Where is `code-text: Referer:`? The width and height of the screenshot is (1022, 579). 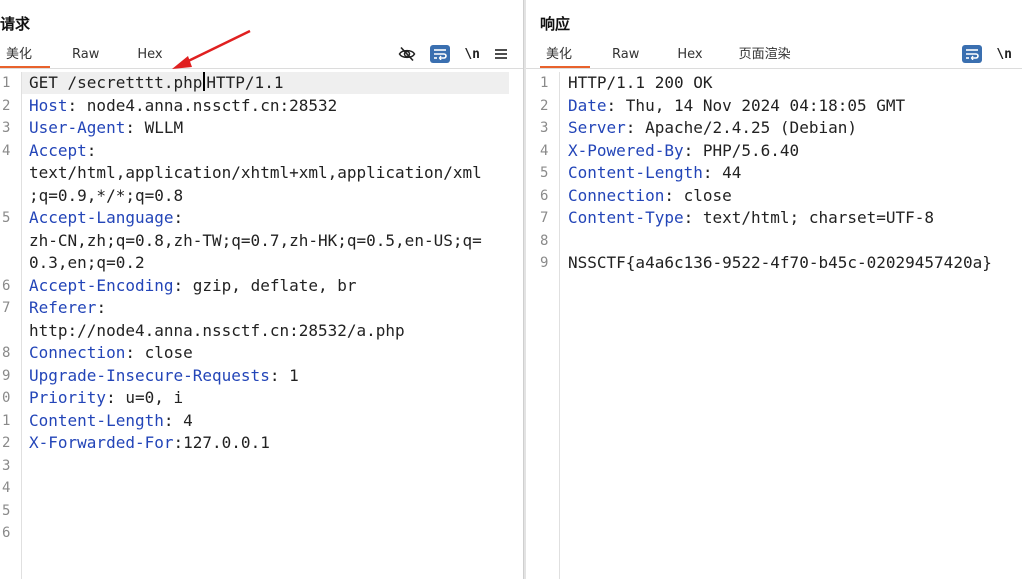 code-text: Referer: is located at coordinates (67, 308).